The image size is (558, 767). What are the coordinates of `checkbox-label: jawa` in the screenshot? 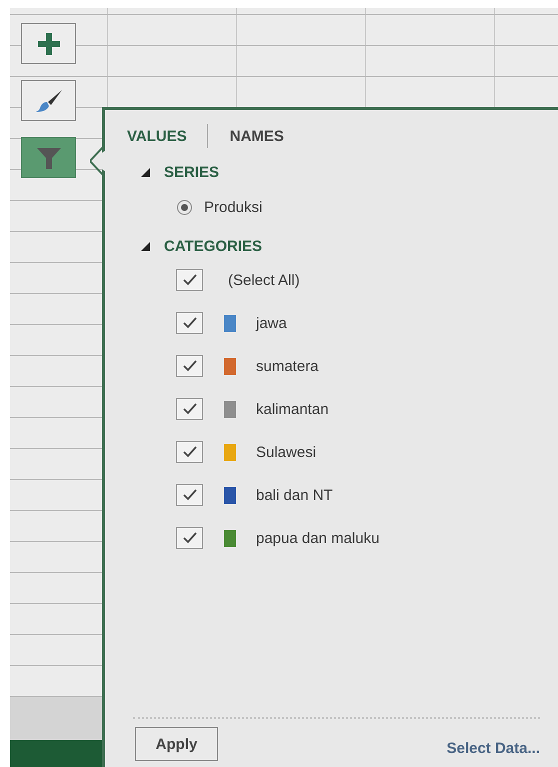 It's located at (271, 323).